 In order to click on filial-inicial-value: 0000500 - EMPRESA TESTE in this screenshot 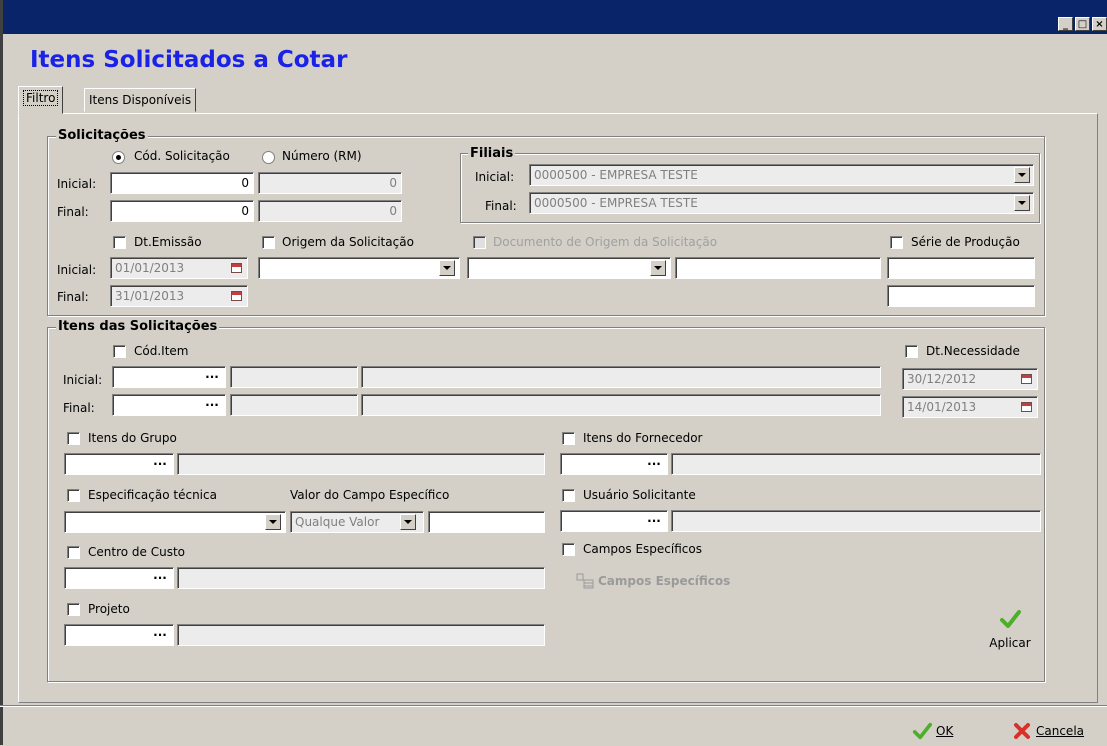, I will do `click(616, 175)`.